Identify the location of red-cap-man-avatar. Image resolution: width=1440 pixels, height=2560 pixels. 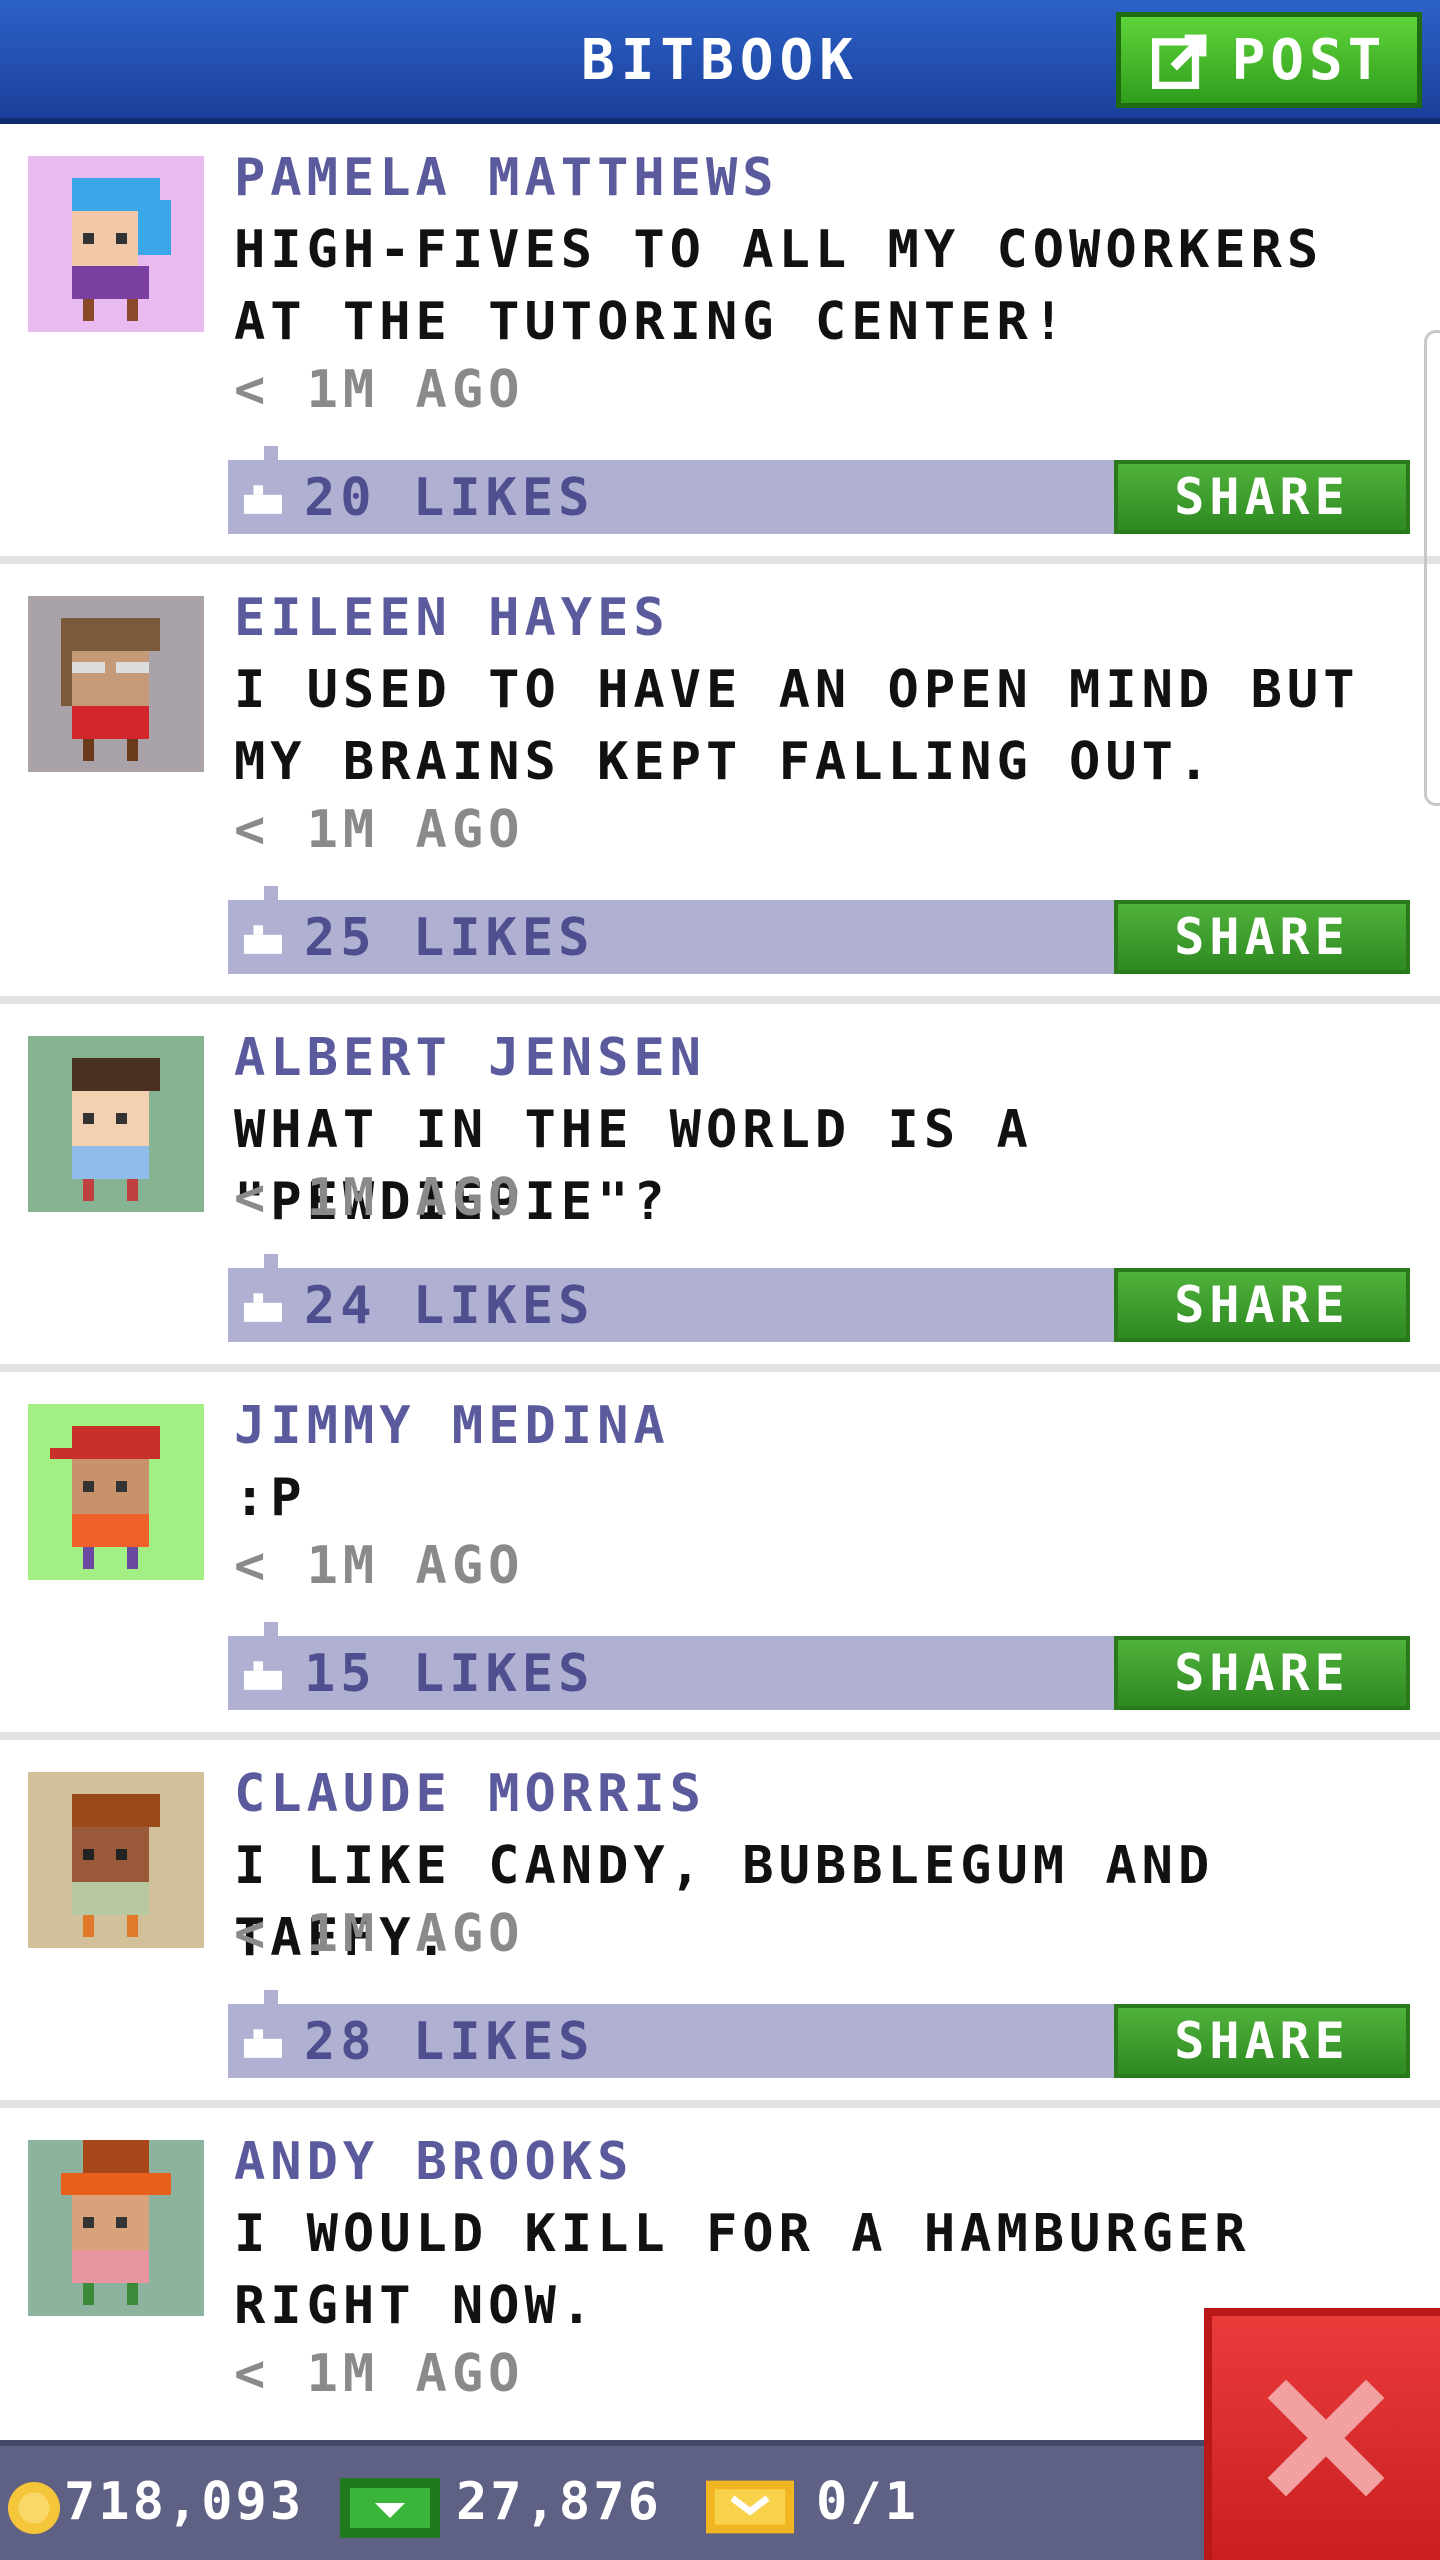
(116, 1492).